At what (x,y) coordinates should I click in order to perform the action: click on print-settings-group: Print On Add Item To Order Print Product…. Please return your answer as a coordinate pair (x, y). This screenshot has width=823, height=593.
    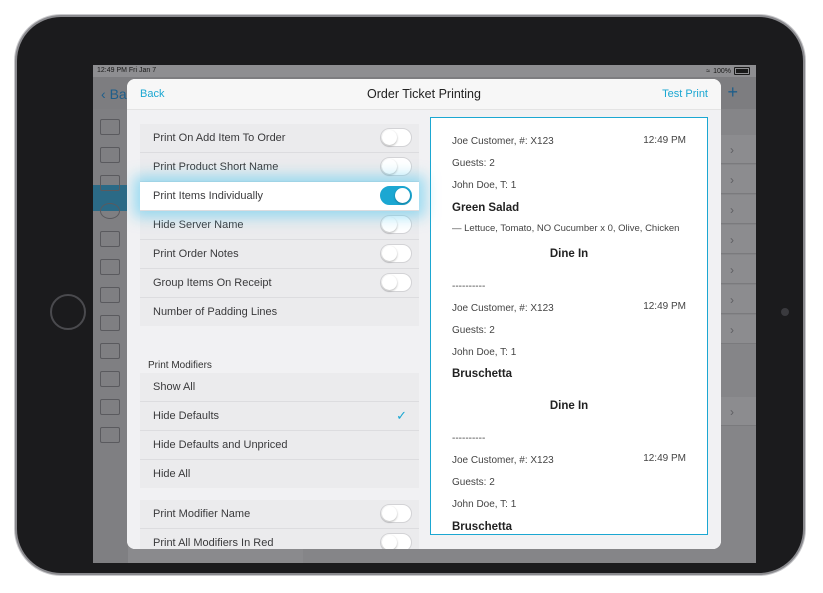
    Looking at the image, I should click on (279, 225).